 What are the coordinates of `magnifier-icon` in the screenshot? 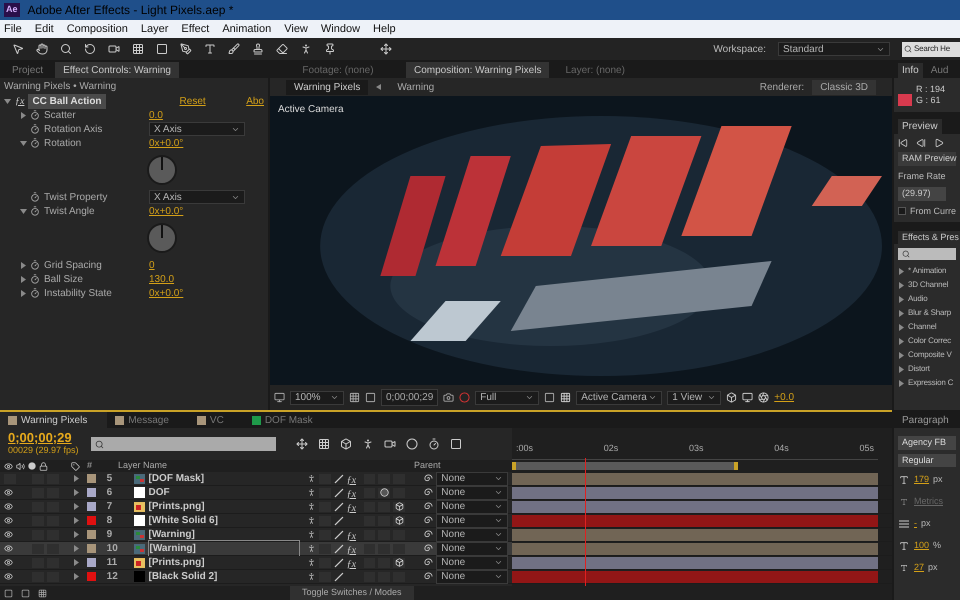 It's located at (66, 49).